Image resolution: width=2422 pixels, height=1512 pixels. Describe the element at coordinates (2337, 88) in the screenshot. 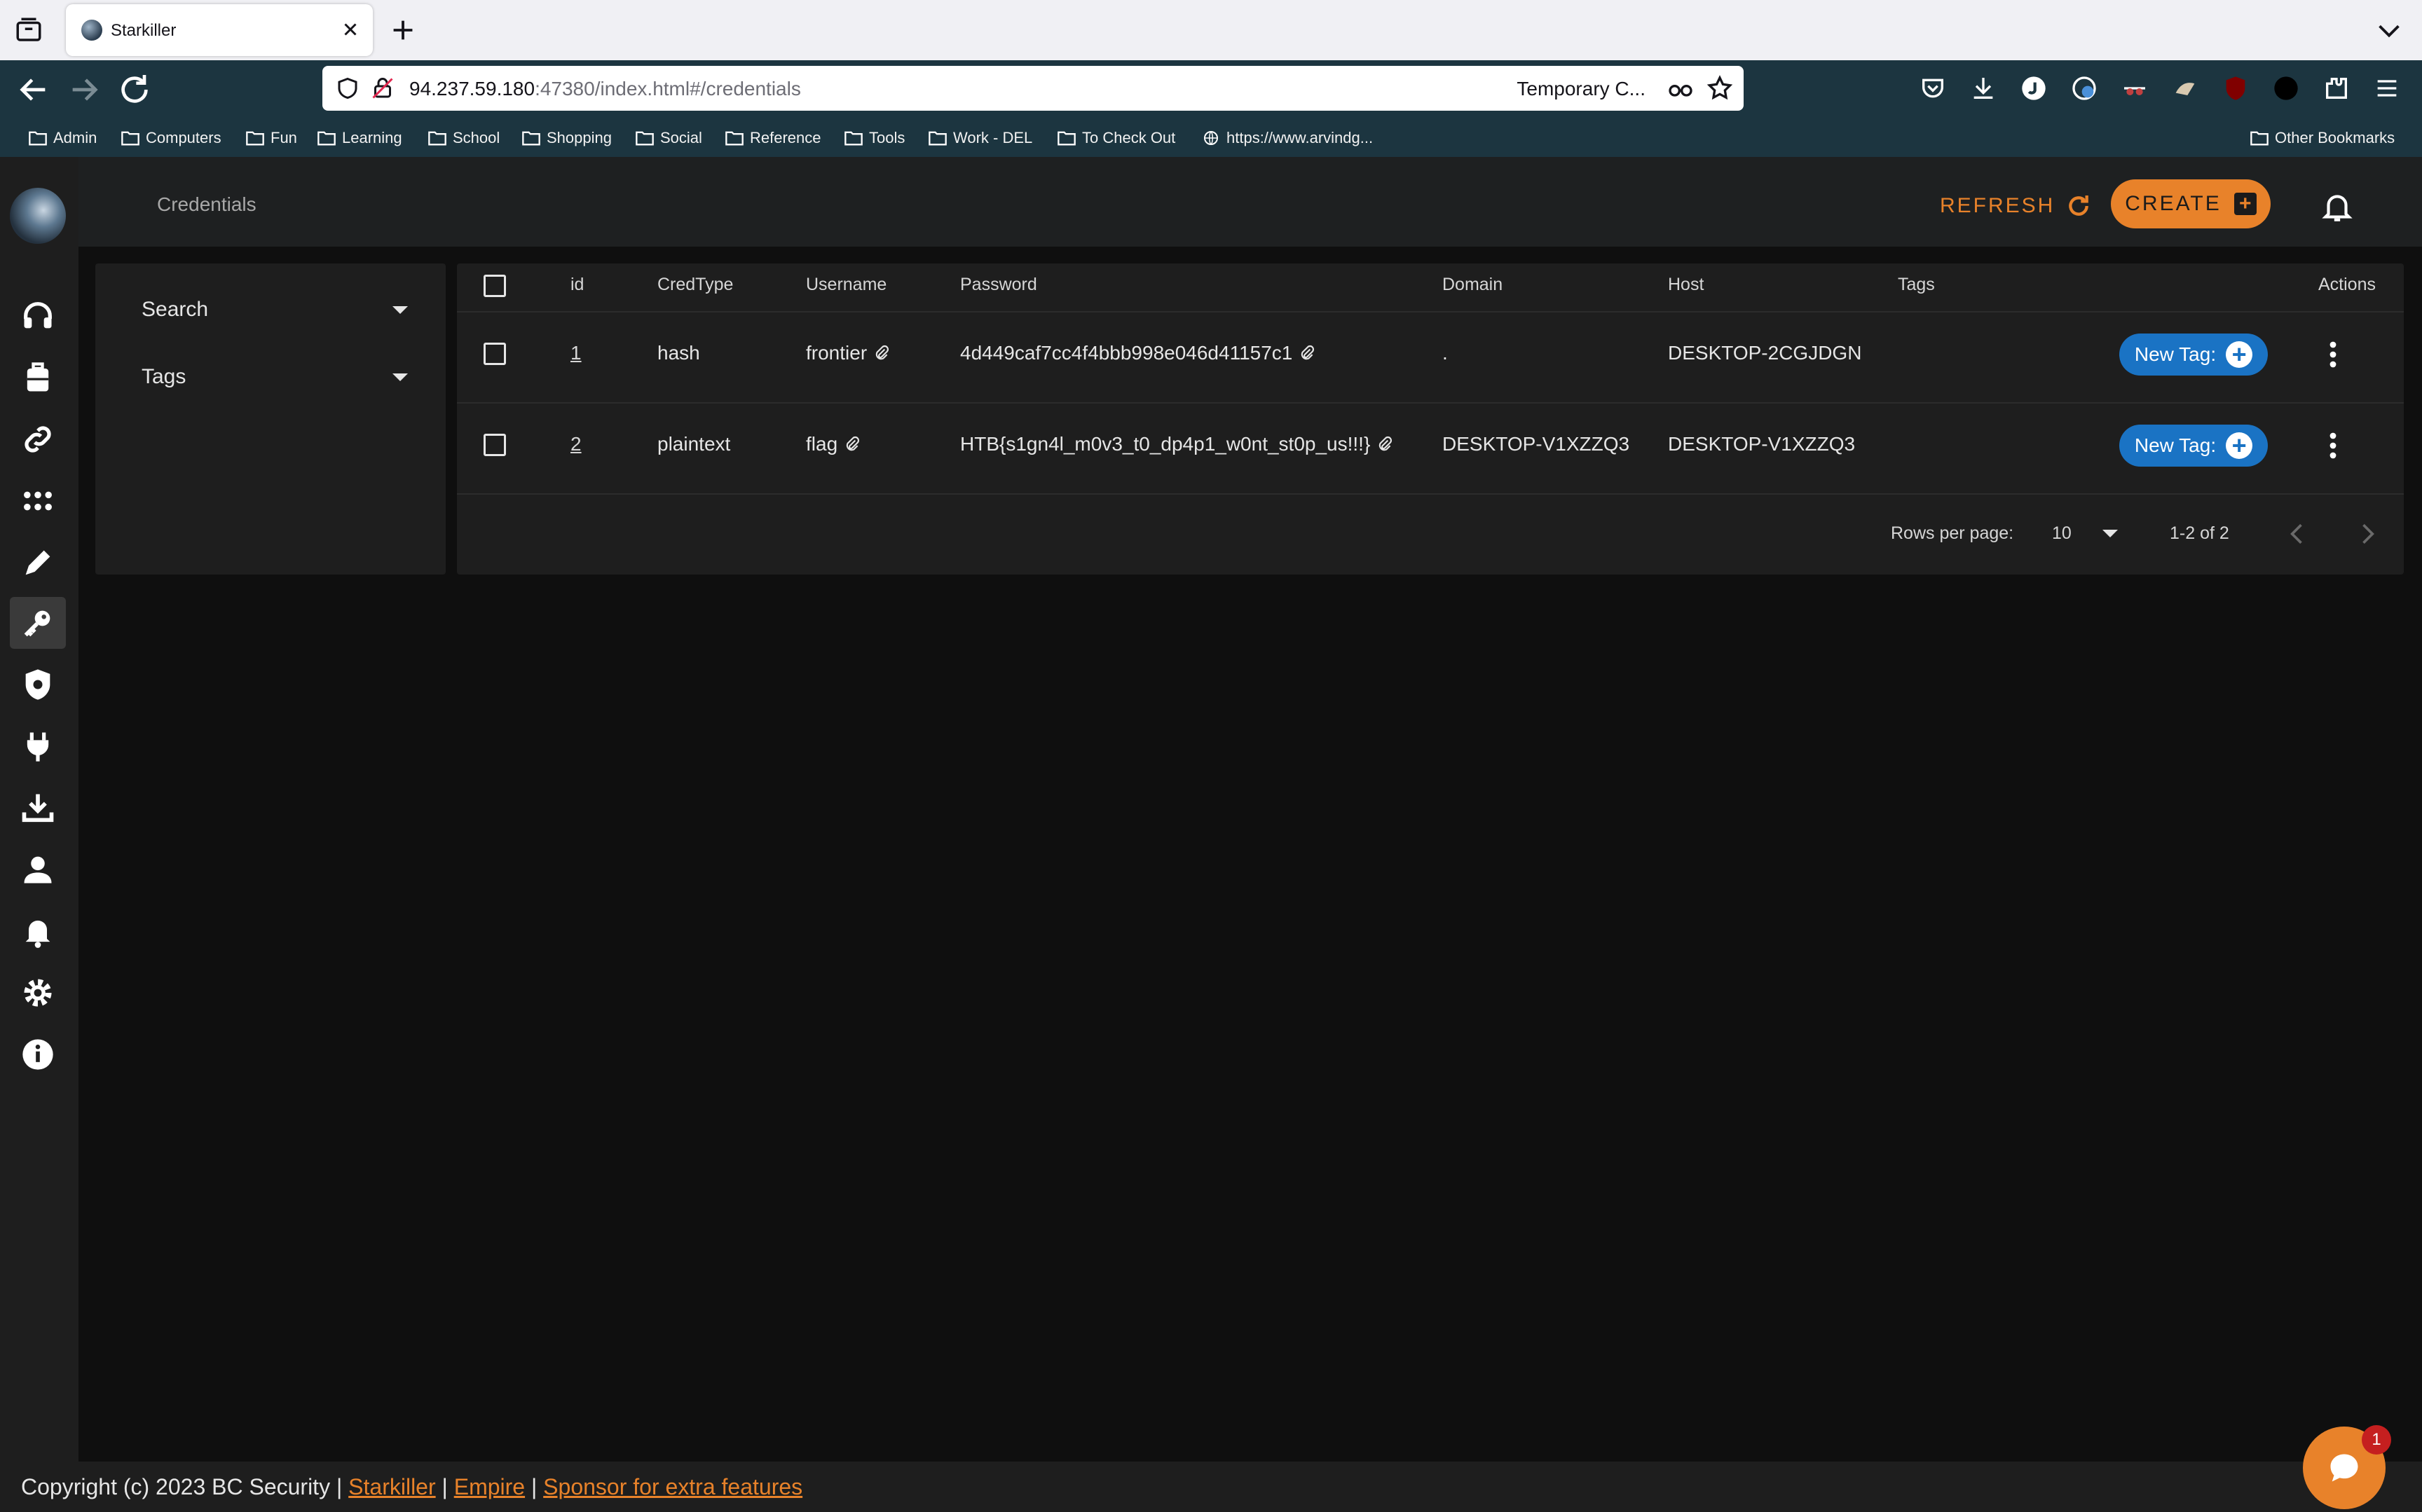

I see `extensions-puzzle-icon` at that location.